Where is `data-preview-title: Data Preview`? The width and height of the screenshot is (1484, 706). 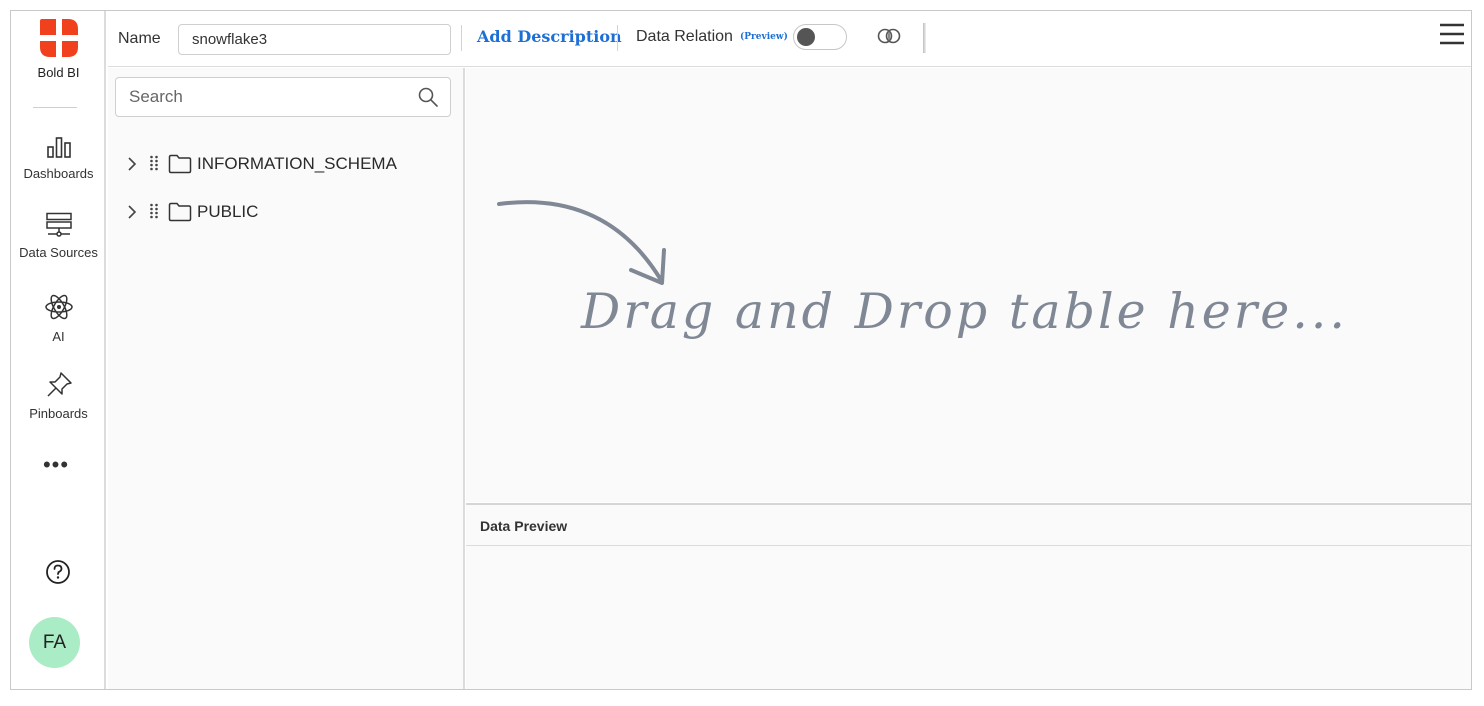 data-preview-title: Data Preview is located at coordinates (524, 526).